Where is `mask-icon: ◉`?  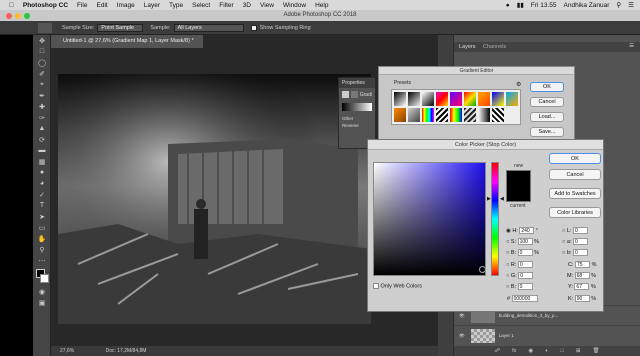
mask-icon: ◉ is located at coordinates (530, 351).